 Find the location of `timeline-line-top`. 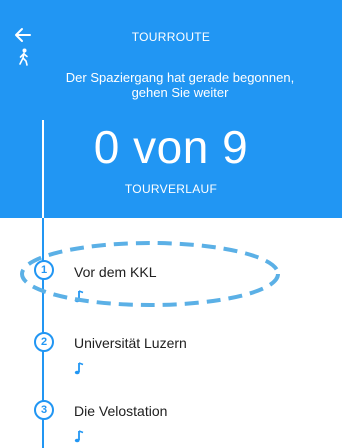

timeline-line-top is located at coordinates (43, 169).